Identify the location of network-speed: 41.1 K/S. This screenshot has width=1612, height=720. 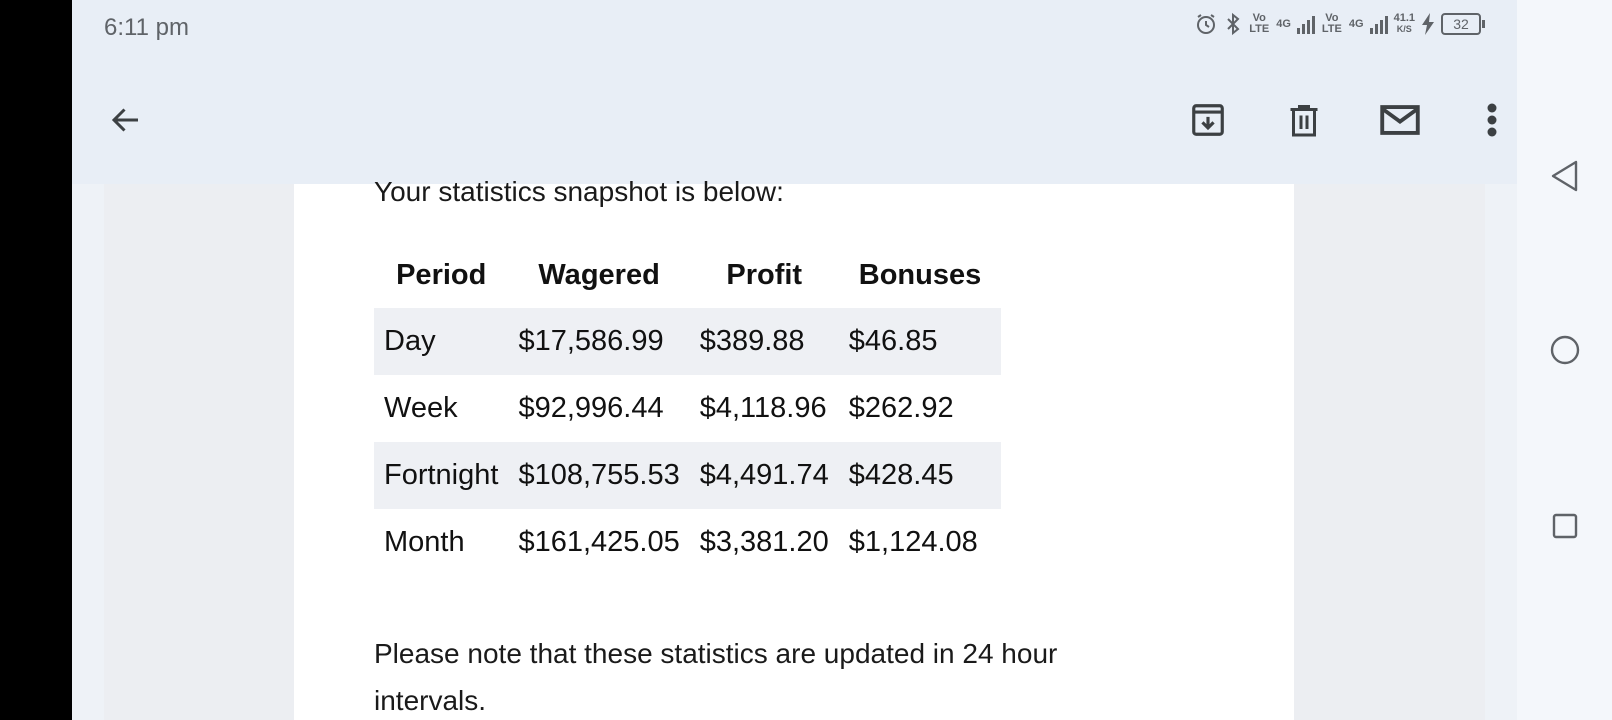
(1404, 24).